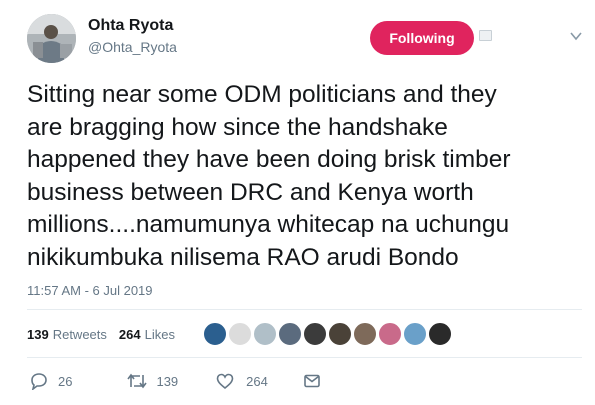 Image resolution: width=595 pixels, height=405 pixels. I want to click on reply-icon, so click(39, 381).